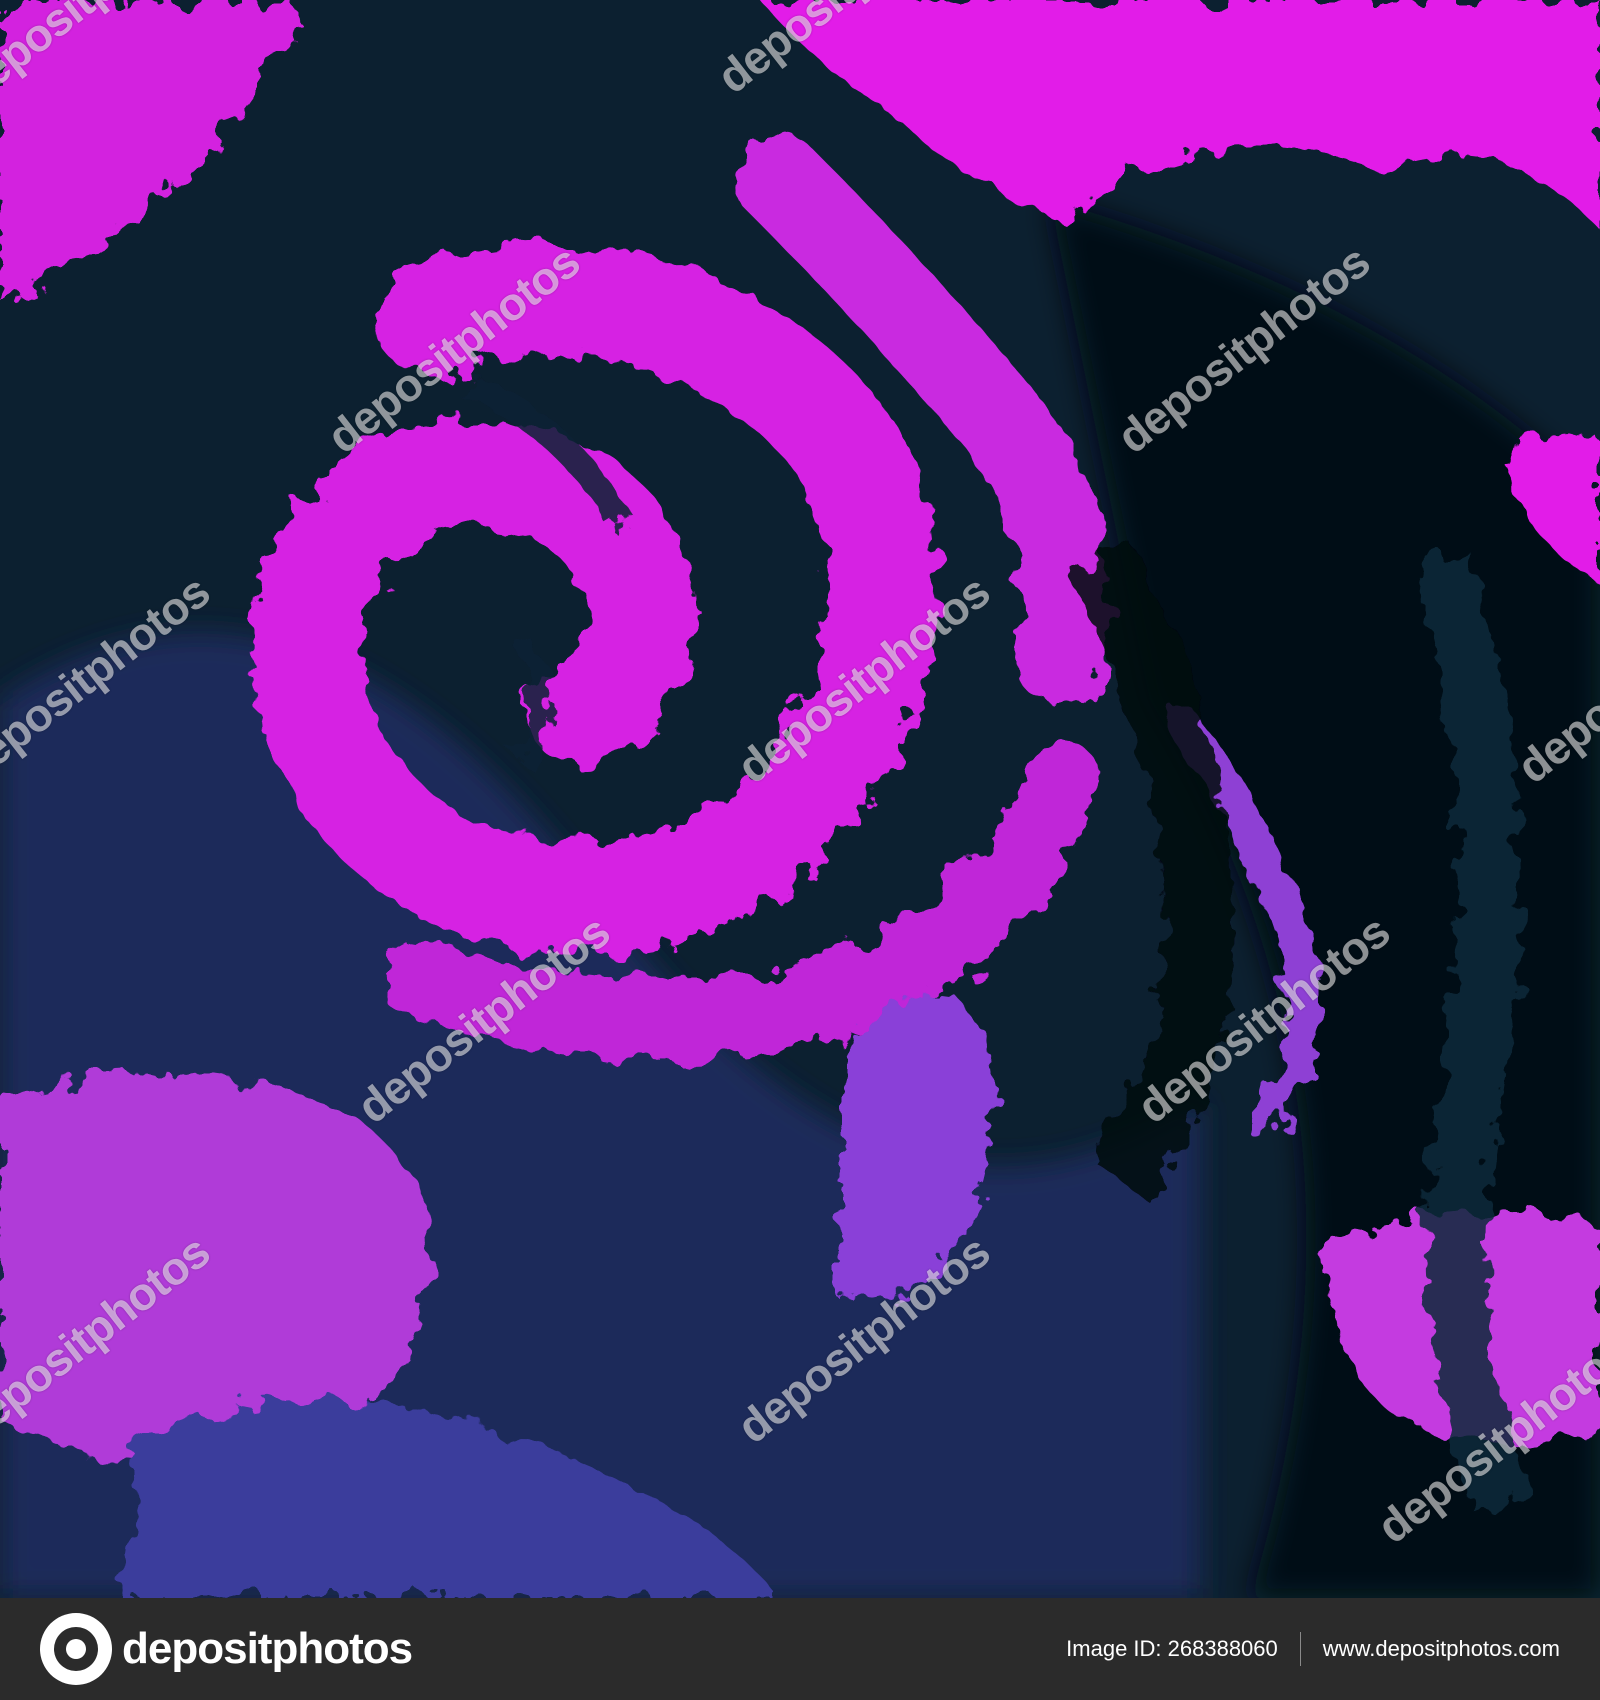 Image resolution: width=1600 pixels, height=1700 pixels. What do you see at coordinates (1300, 1649) in the screenshot?
I see `divider` at bounding box center [1300, 1649].